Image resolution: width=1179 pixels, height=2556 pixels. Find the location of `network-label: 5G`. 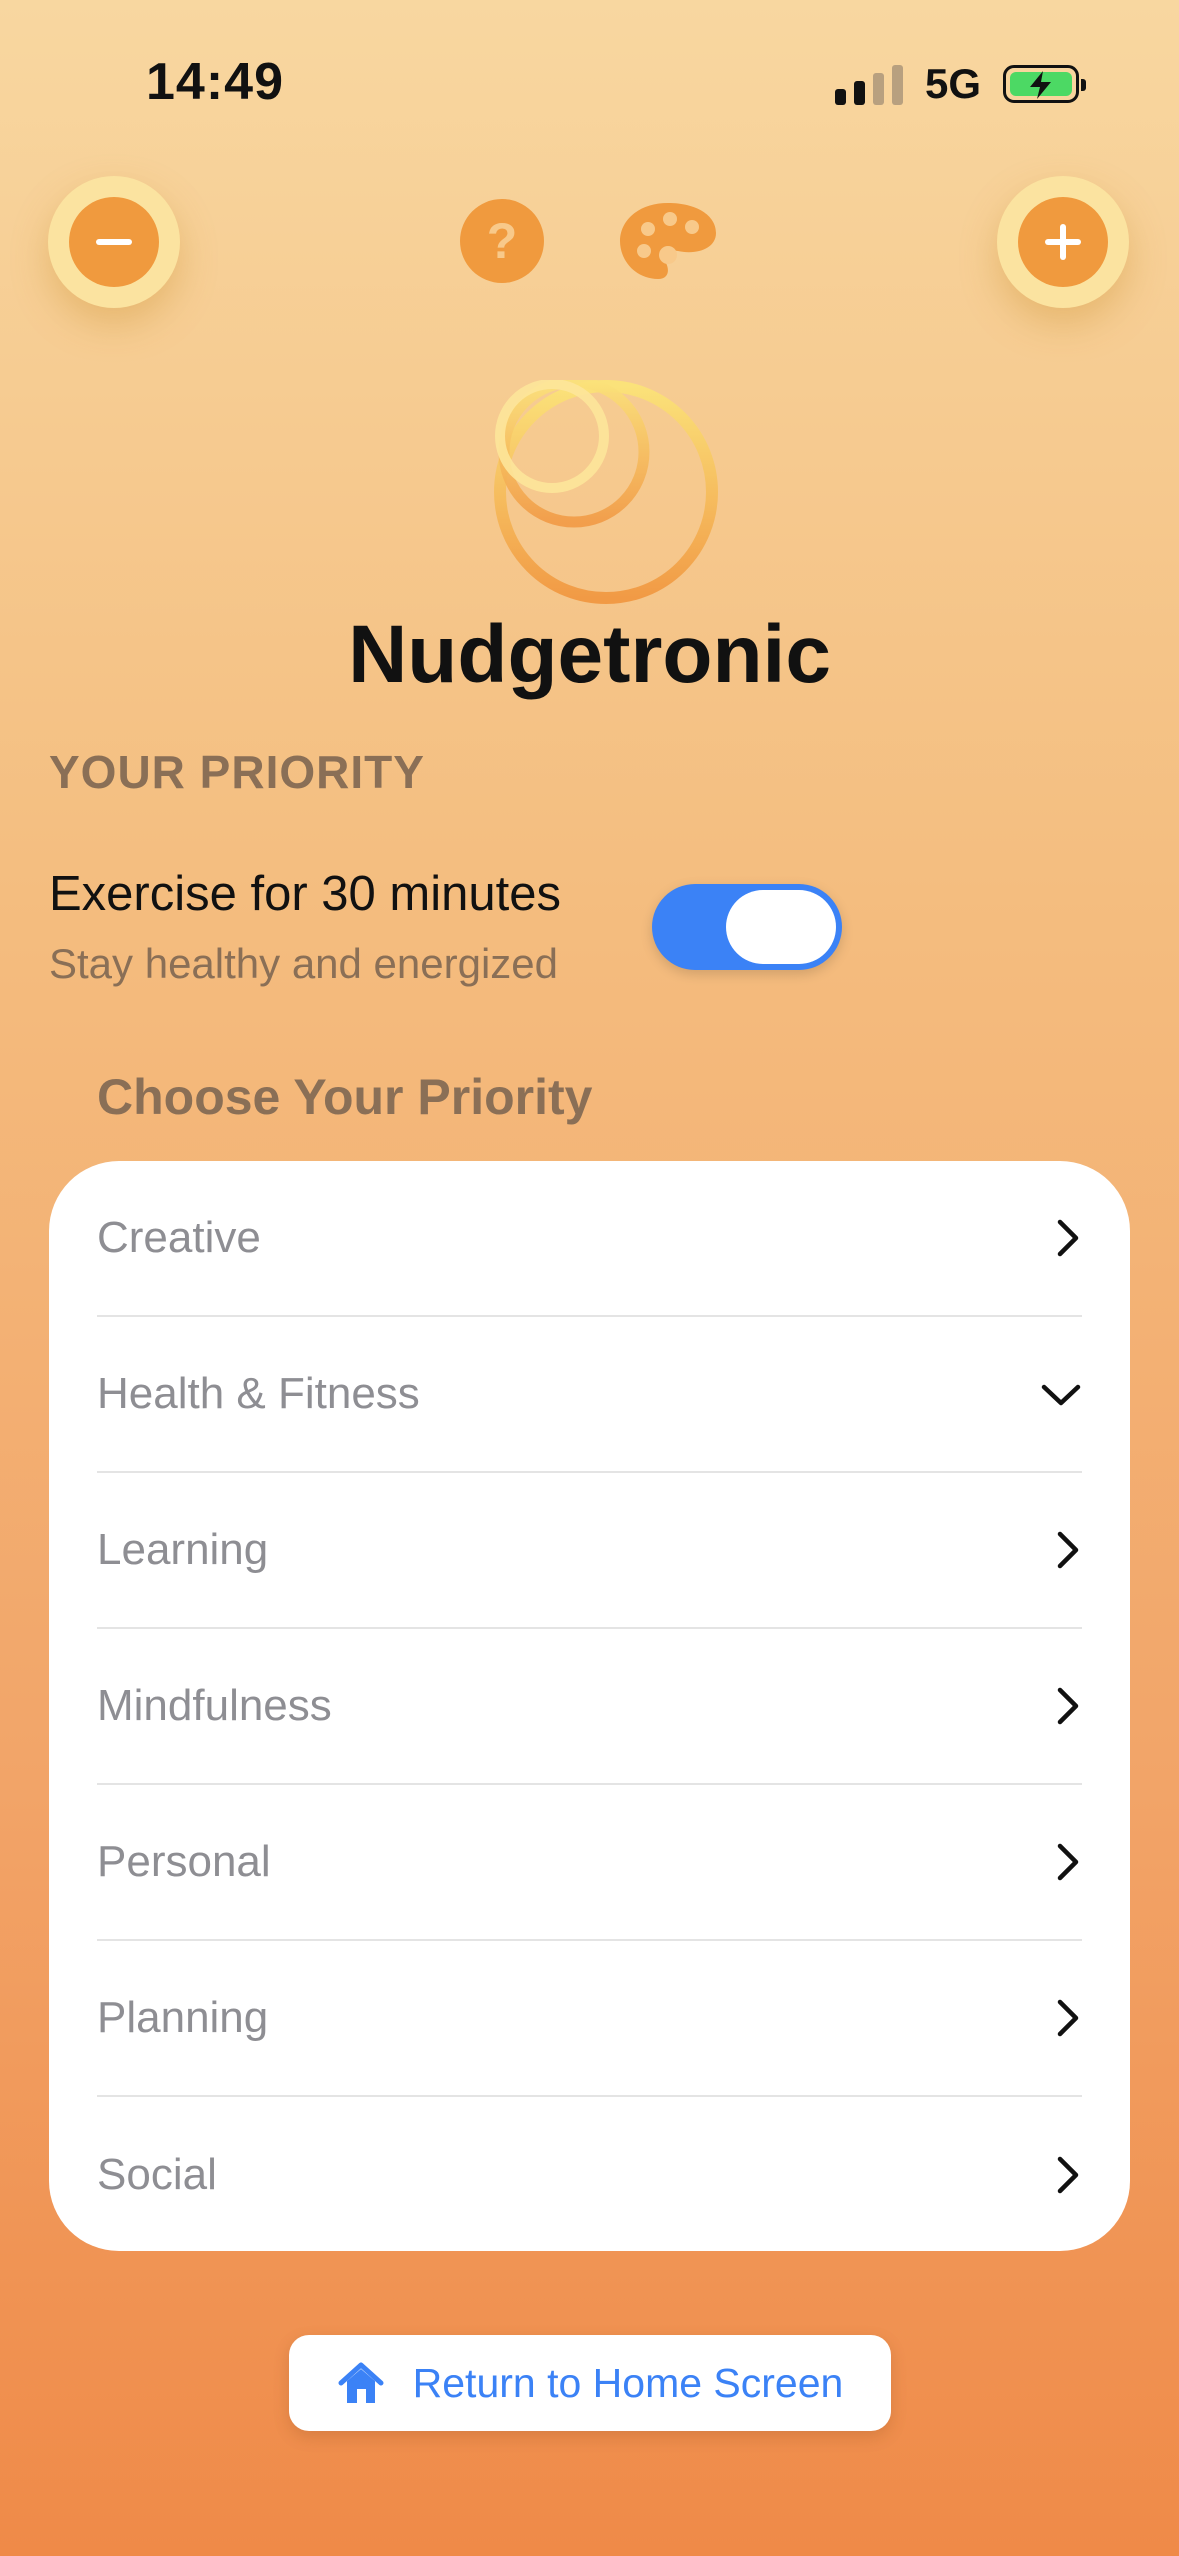

network-label: 5G is located at coordinates (952, 83).